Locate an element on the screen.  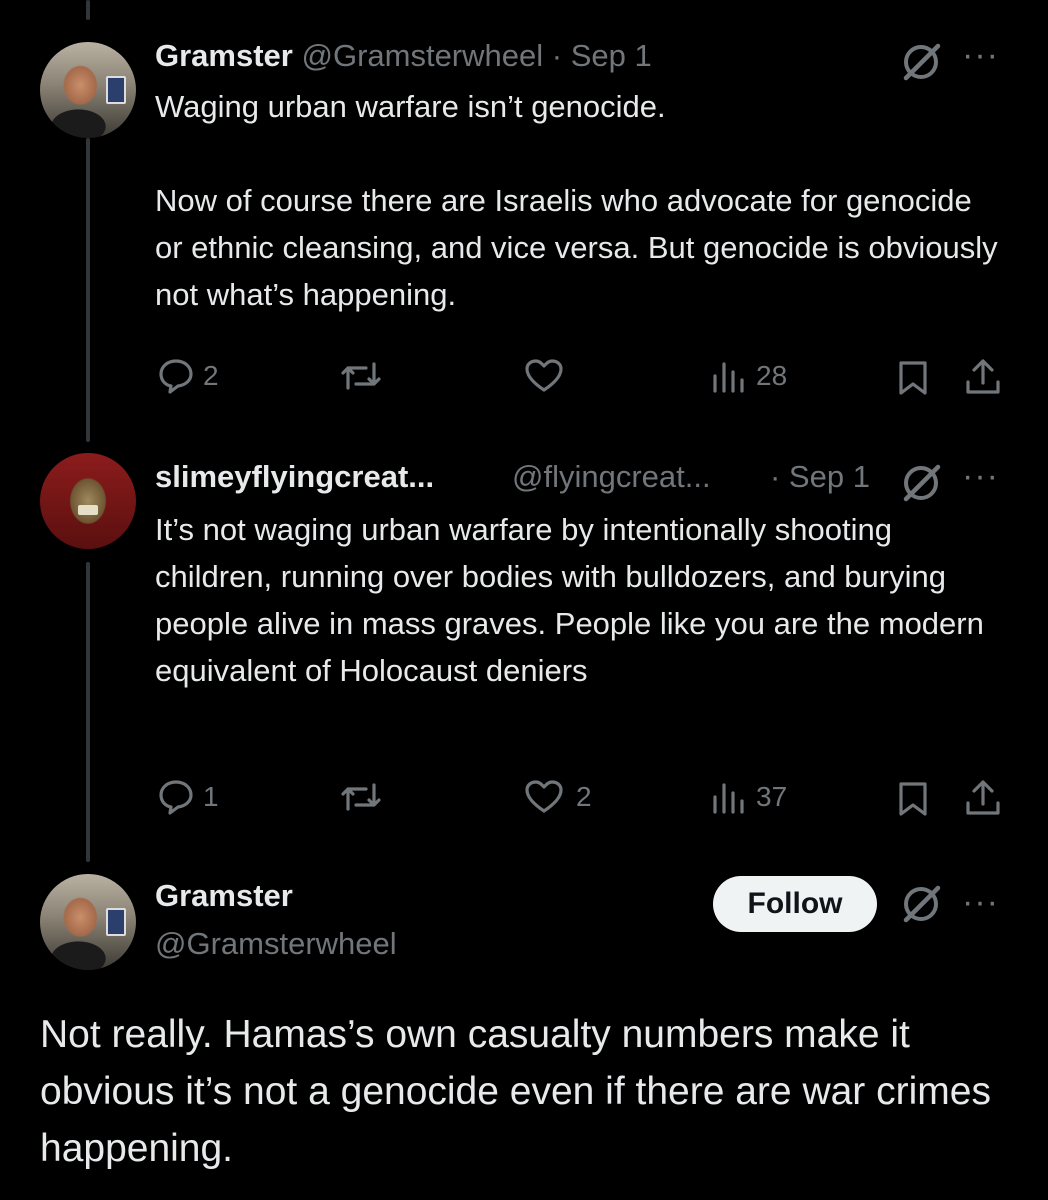
like-button is located at coordinates (544, 376).